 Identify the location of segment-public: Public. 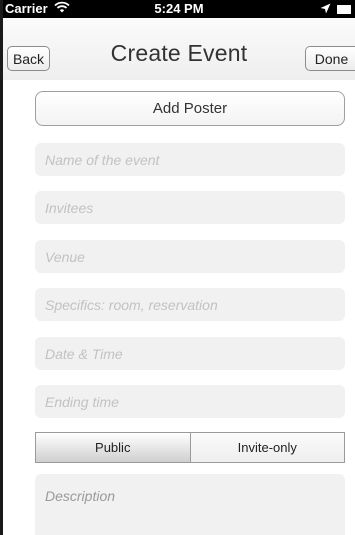
(113, 447).